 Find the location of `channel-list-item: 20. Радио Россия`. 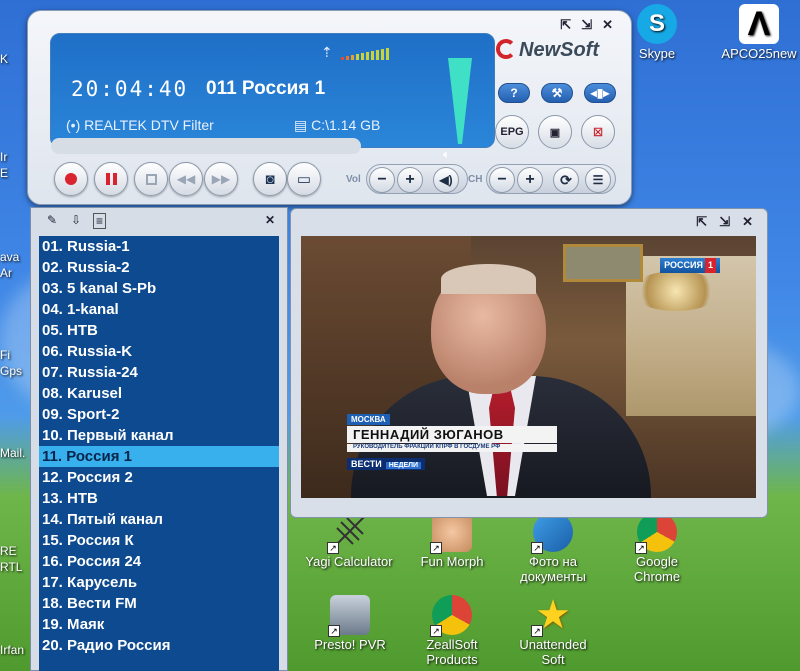

channel-list-item: 20. Радио Россия is located at coordinates (159, 645).